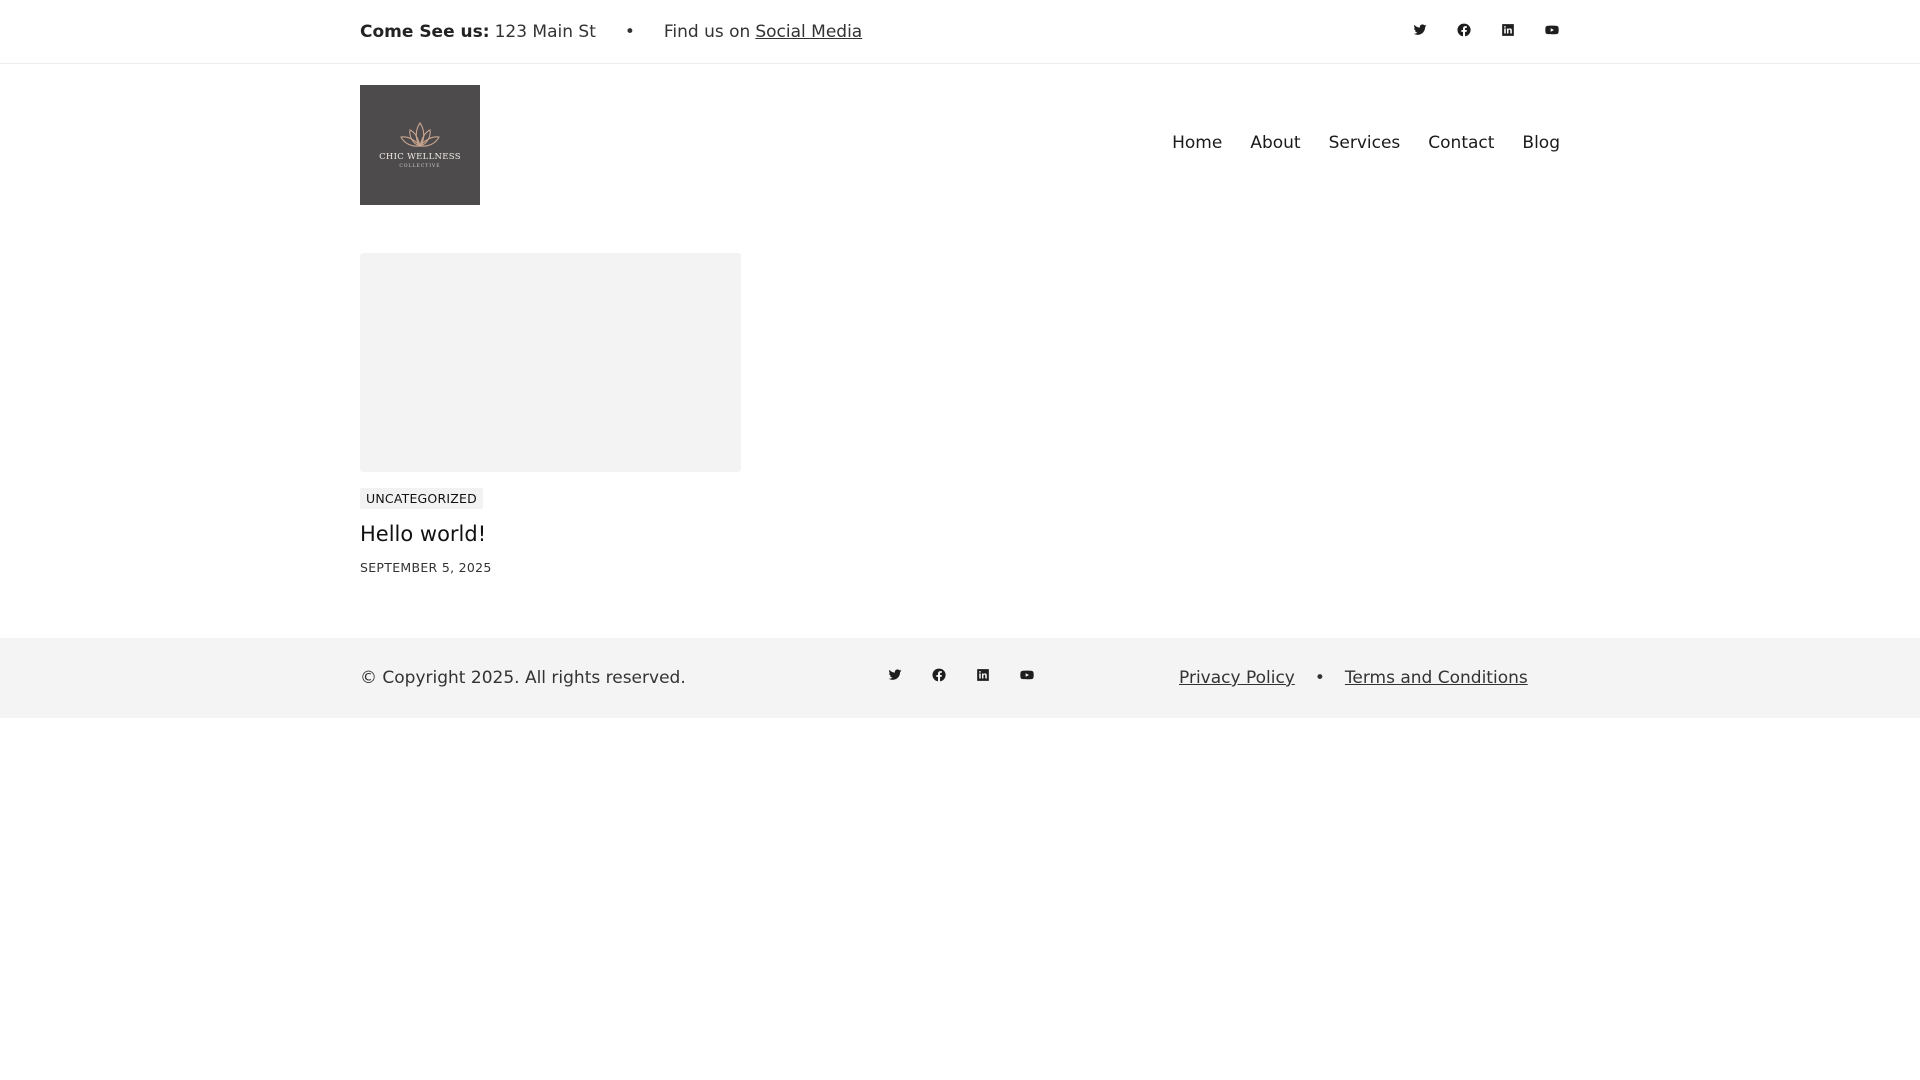 Image resolution: width=1920 pixels, height=1080 pixels. I want to click on address-value: 123 Main St, so click(545, 31).